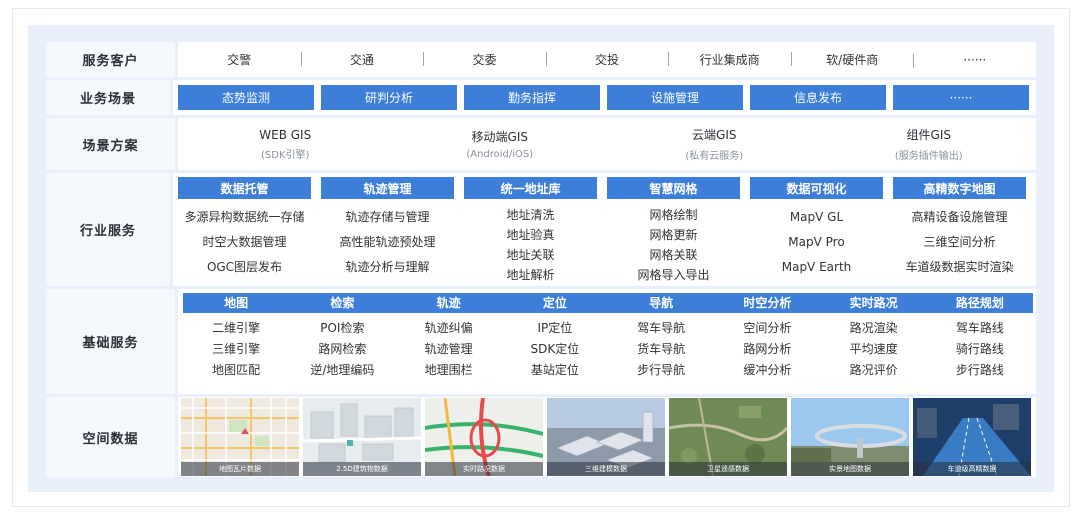 This screenshot has height=515, width=1080. I want to click on industry-item: 高性能轨迹预处理, so click(387, 242).